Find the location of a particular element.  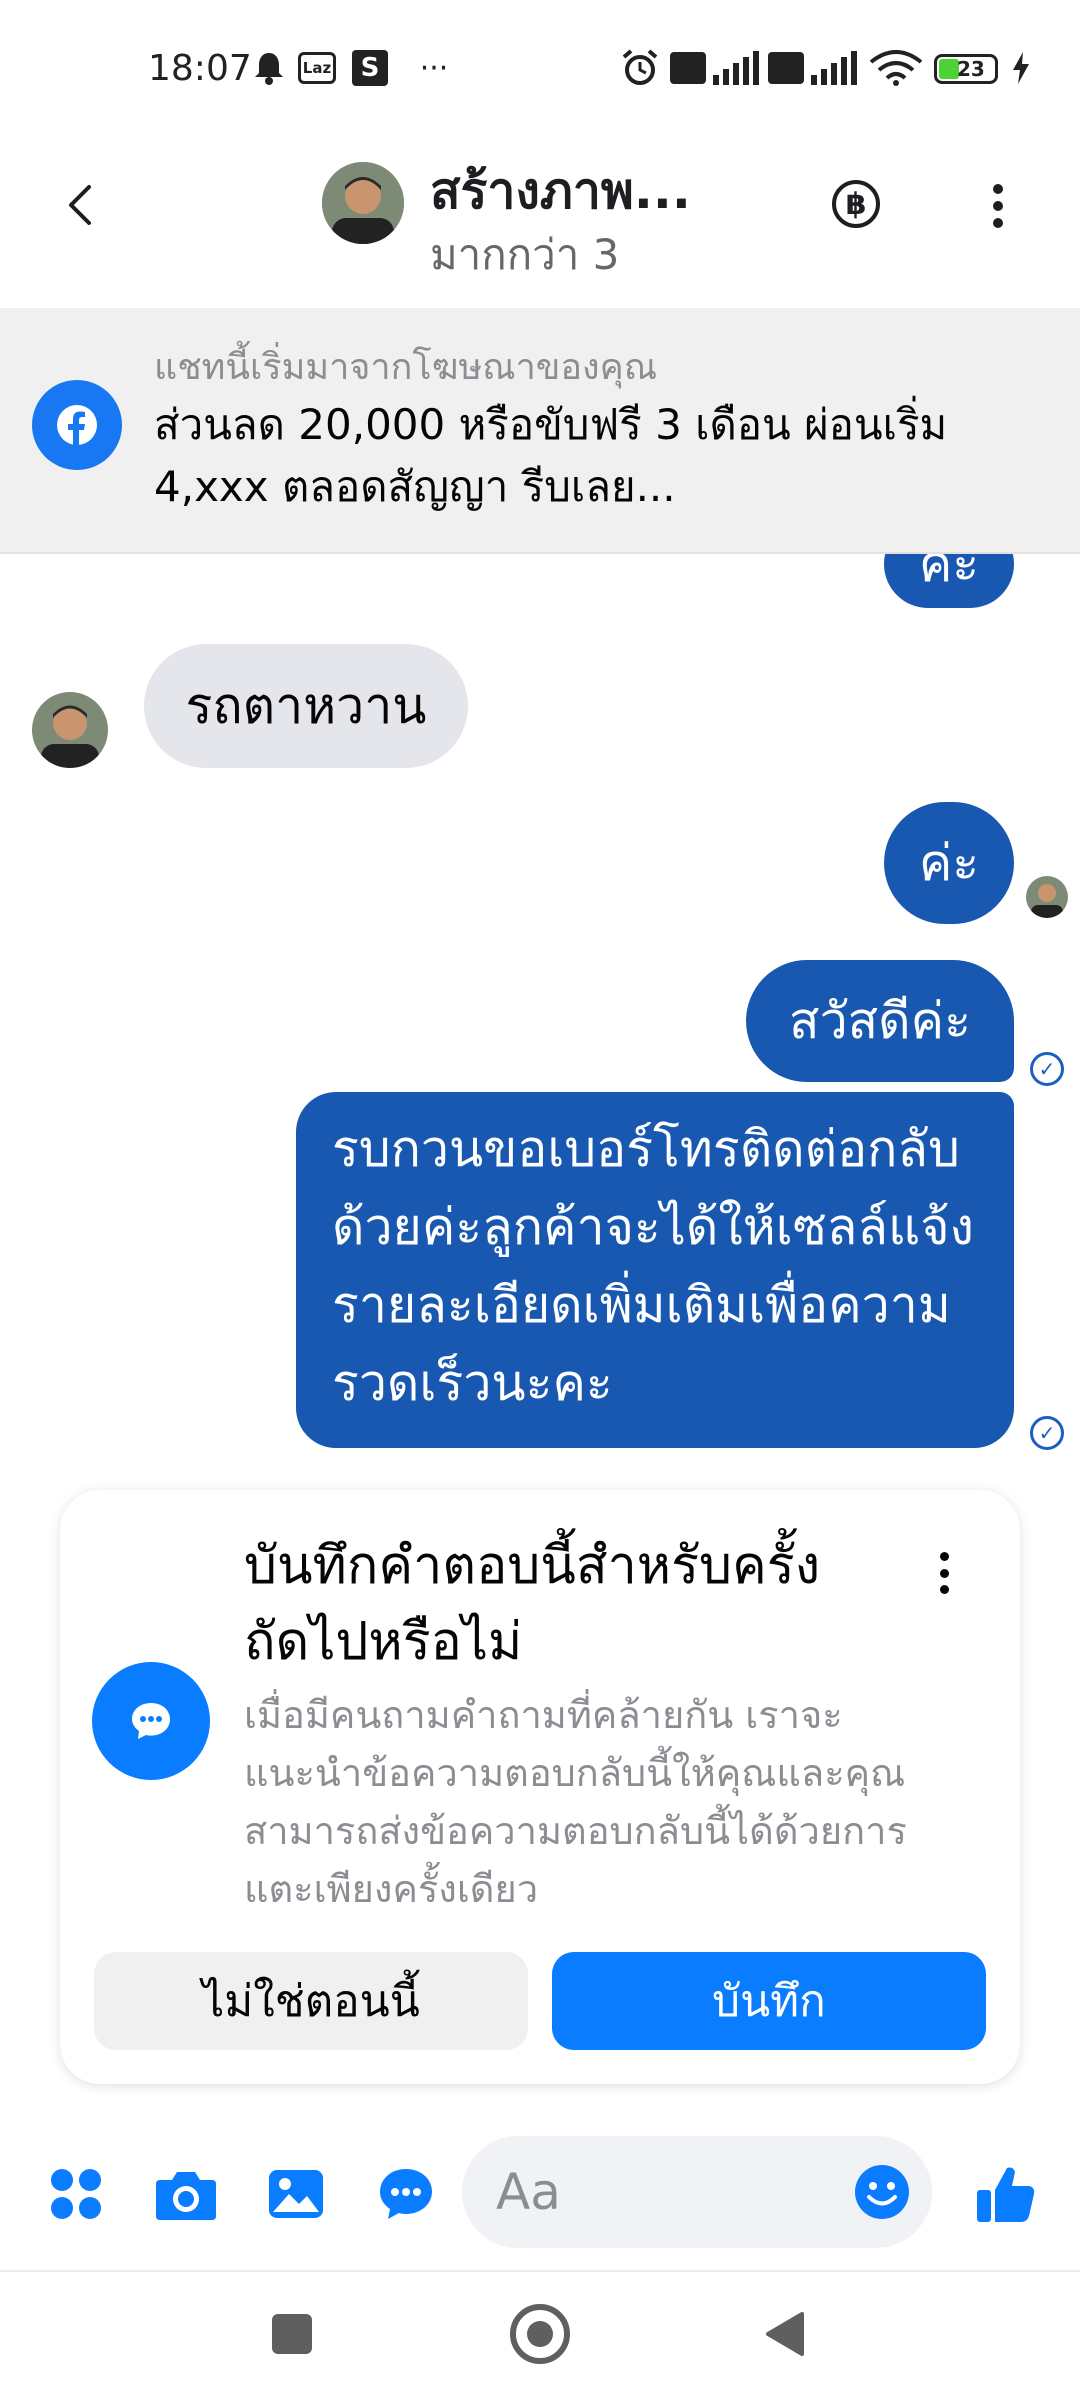

back-button is located at coordinates (80, 205).